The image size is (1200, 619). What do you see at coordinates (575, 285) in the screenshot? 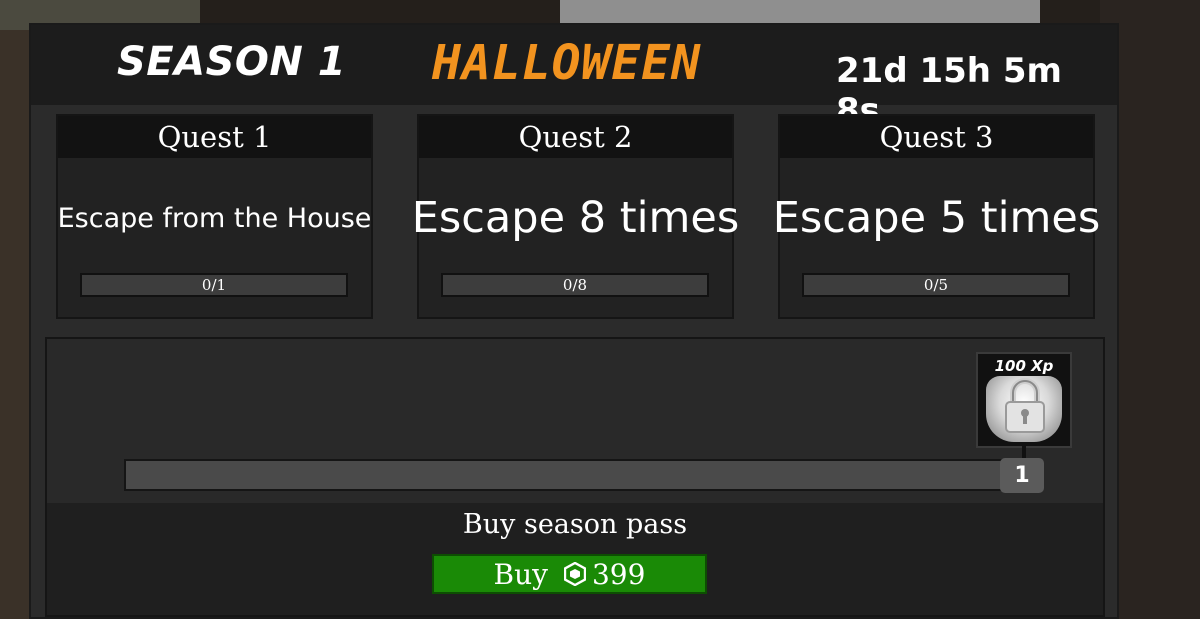
I see `quest-progress-bar: 0/8` at bounding box center [575, 285].